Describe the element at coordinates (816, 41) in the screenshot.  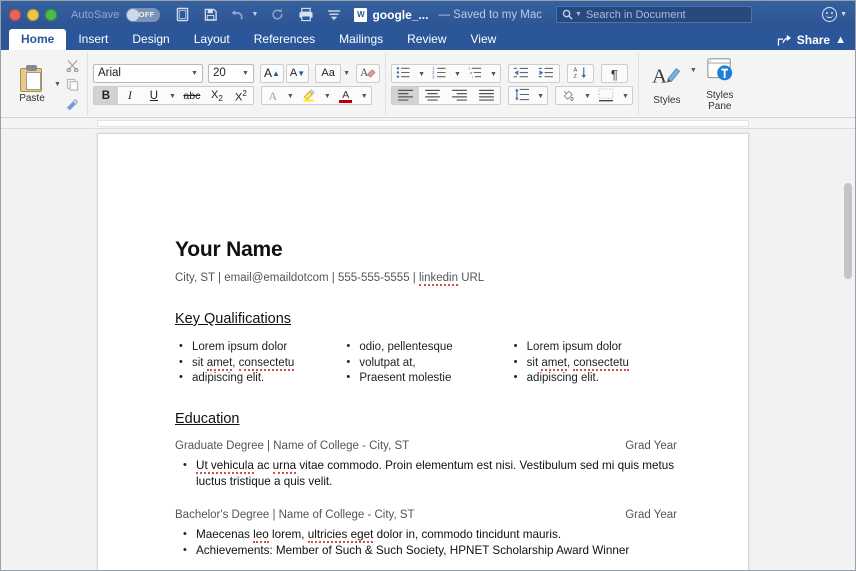
I see `share-button: Share ▲` at that location.